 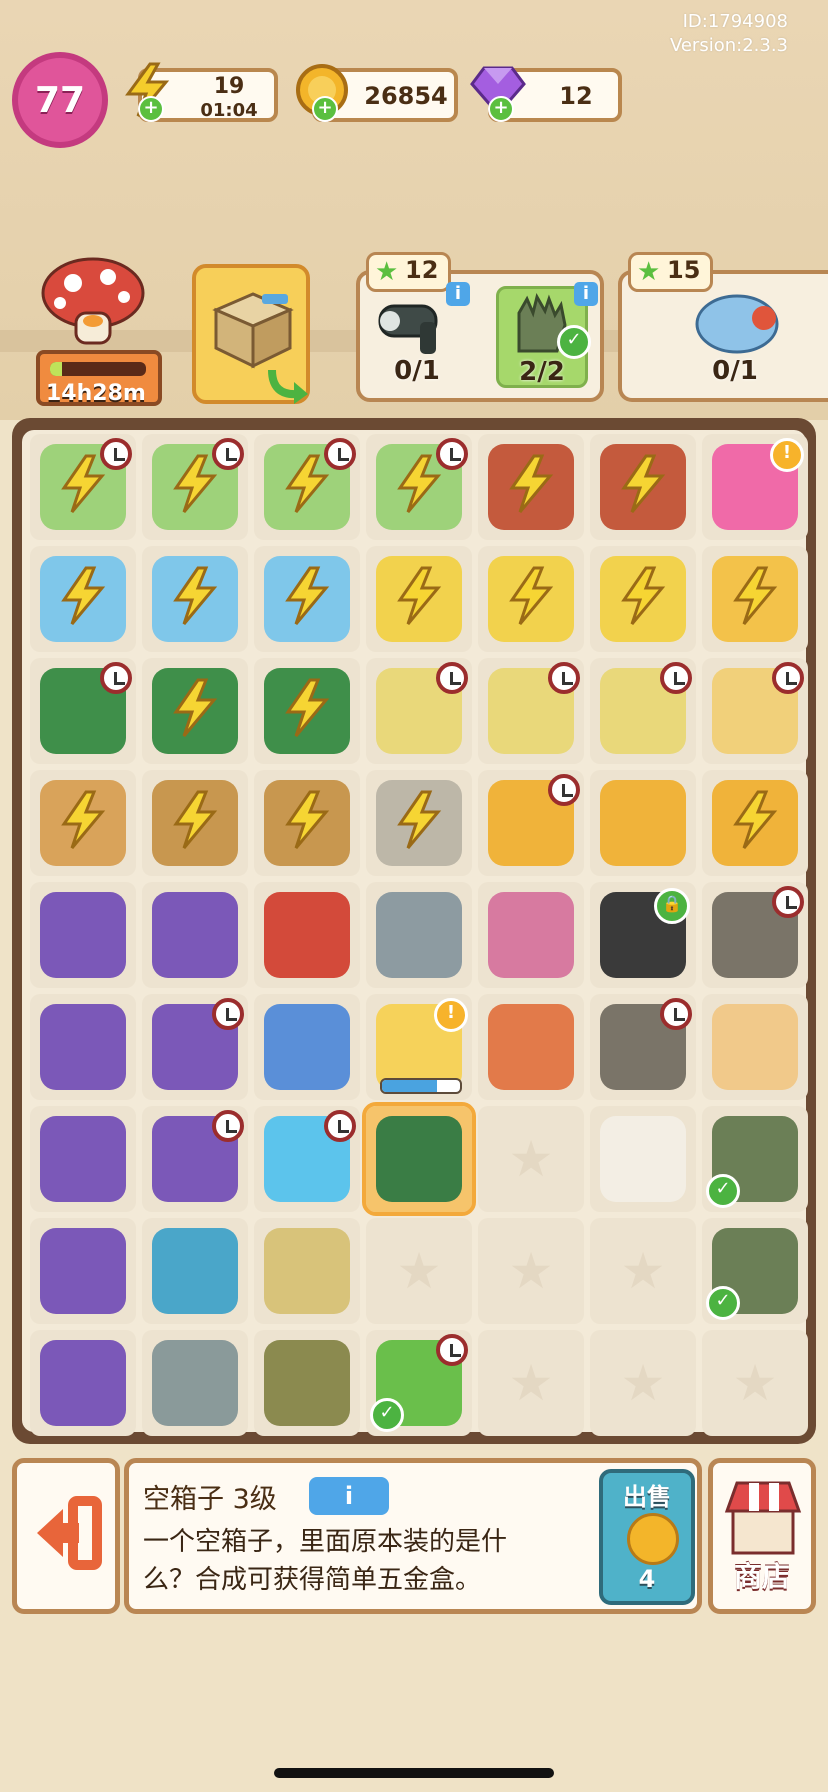 I want to click on green-toolbox-icon, so click(x=419, y=1159).